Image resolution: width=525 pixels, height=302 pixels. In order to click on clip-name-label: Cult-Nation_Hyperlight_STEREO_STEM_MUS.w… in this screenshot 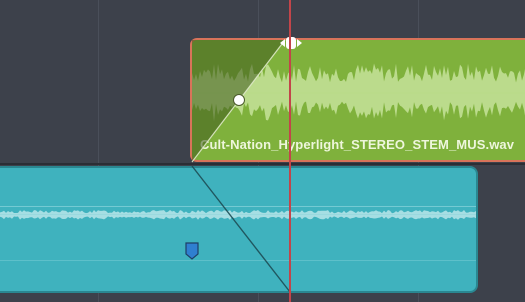, I will do `click(357, 144)`.